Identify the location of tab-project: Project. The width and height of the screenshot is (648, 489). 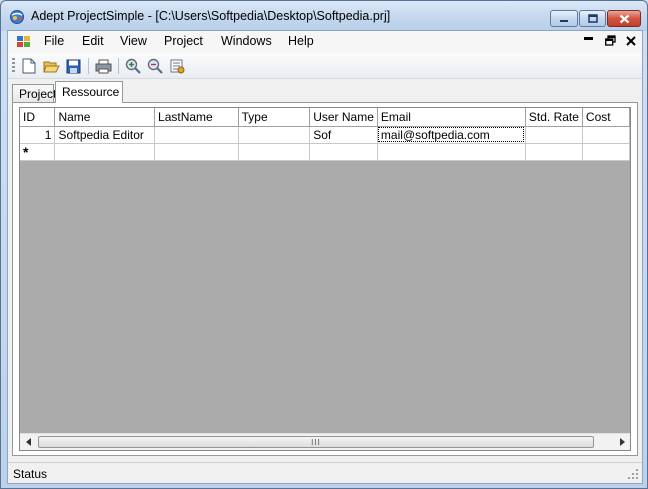
(34, 93).